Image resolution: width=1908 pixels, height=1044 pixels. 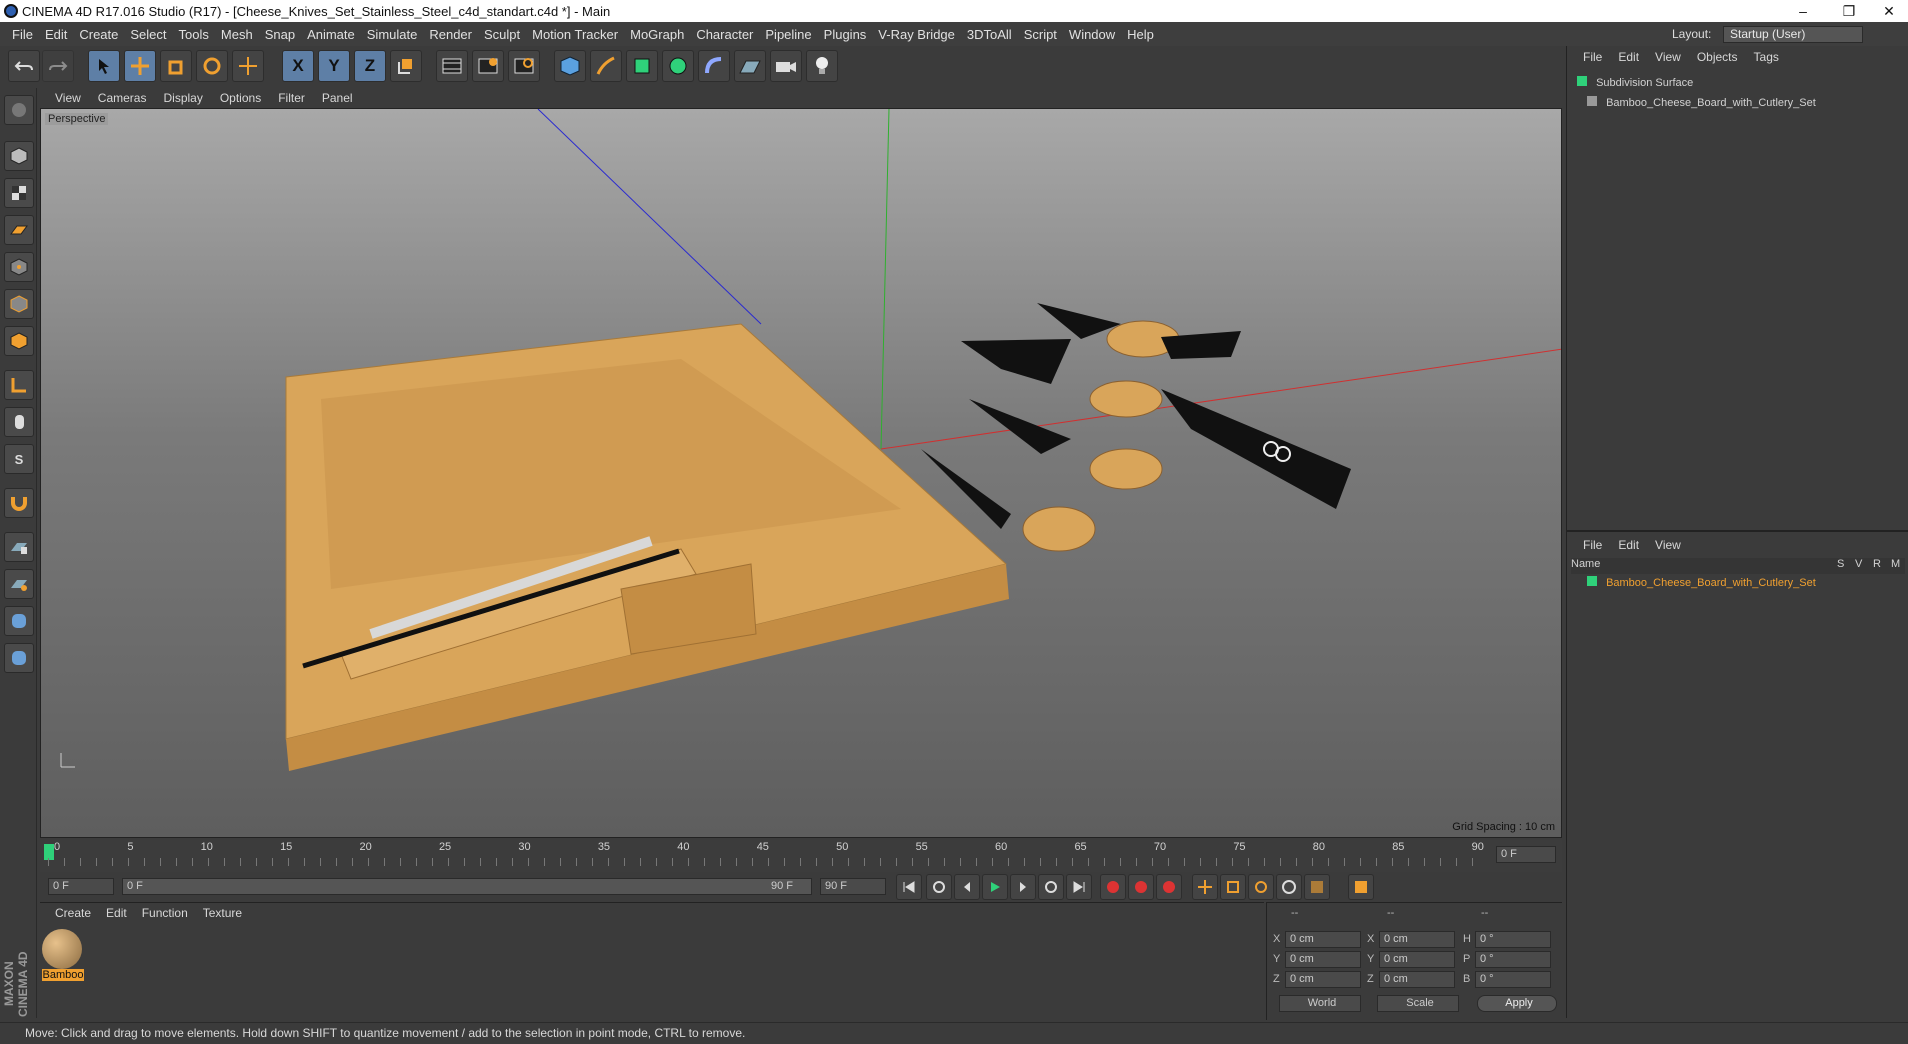 What do you see at coordinates (1887, 11) in the screenshot?
I see `close-button: ✕` at bounding box center [1887, 11].